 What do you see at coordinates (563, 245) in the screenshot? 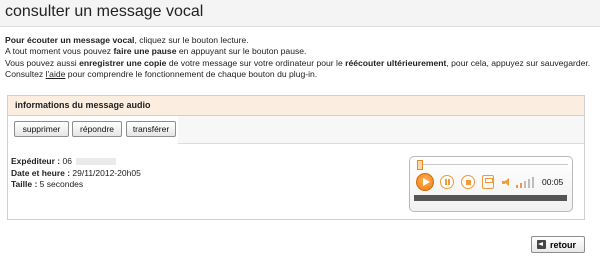
I see `back-label: retour` at bounding box center [563, 245].